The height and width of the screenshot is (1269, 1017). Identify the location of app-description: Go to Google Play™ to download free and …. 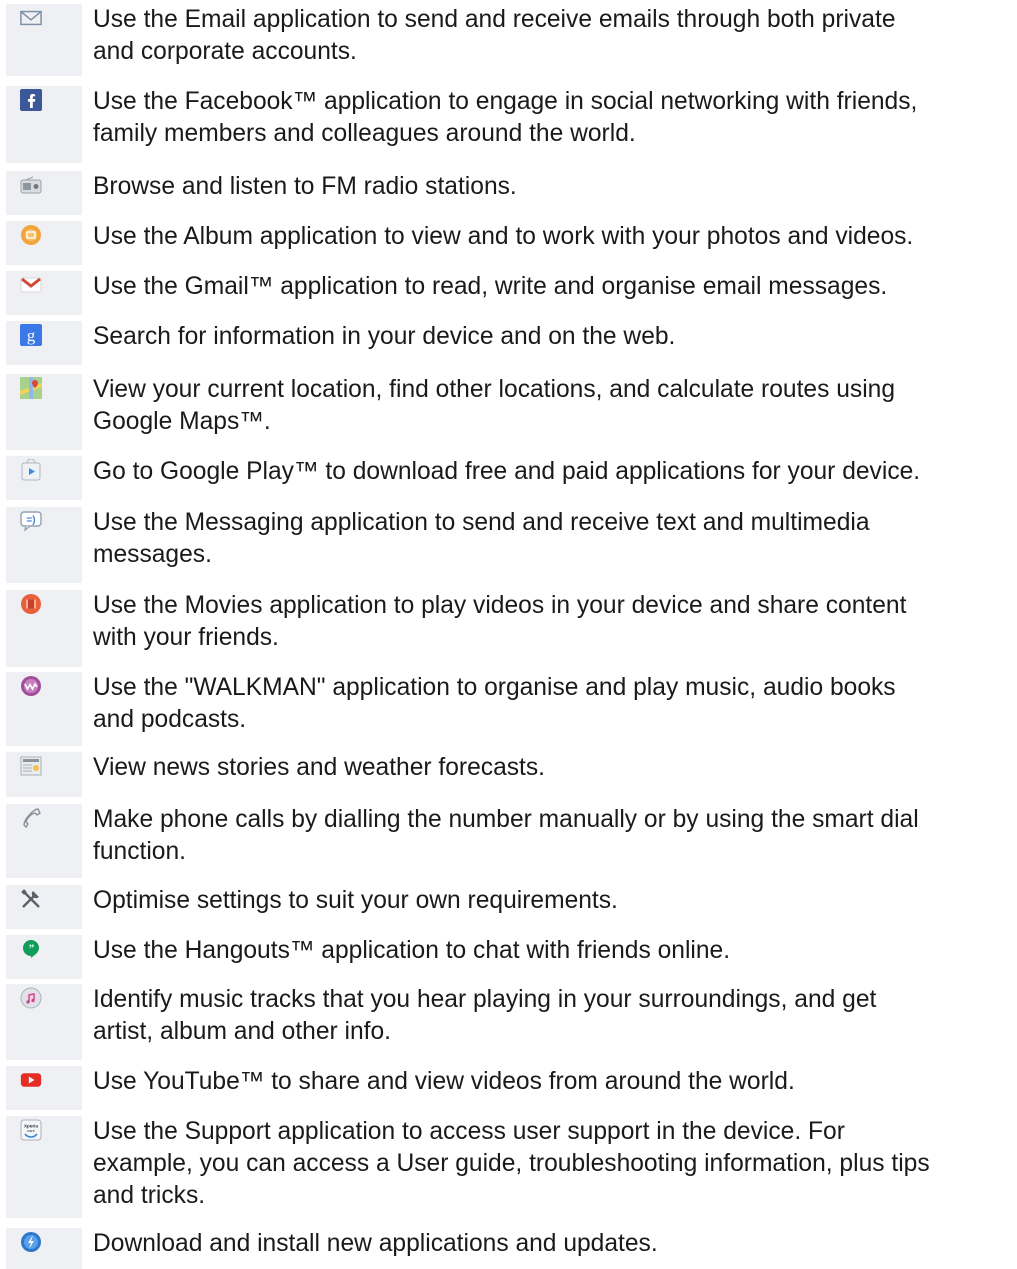
(550, 472).